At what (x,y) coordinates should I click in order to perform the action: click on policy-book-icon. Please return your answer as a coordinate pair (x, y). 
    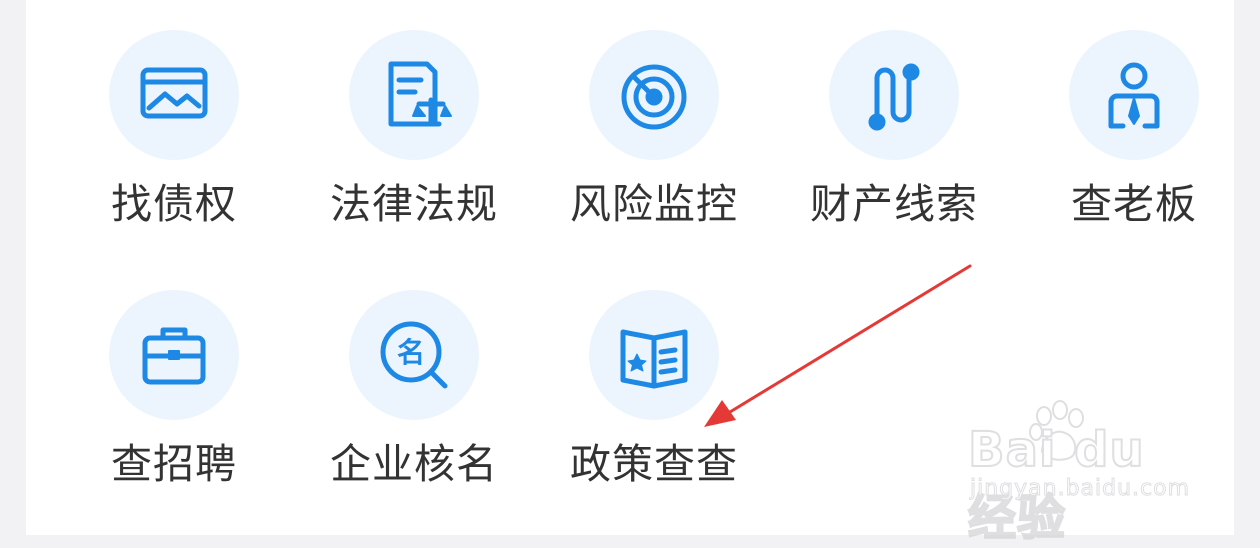
    Looking at the image, I should click on (654, 359).